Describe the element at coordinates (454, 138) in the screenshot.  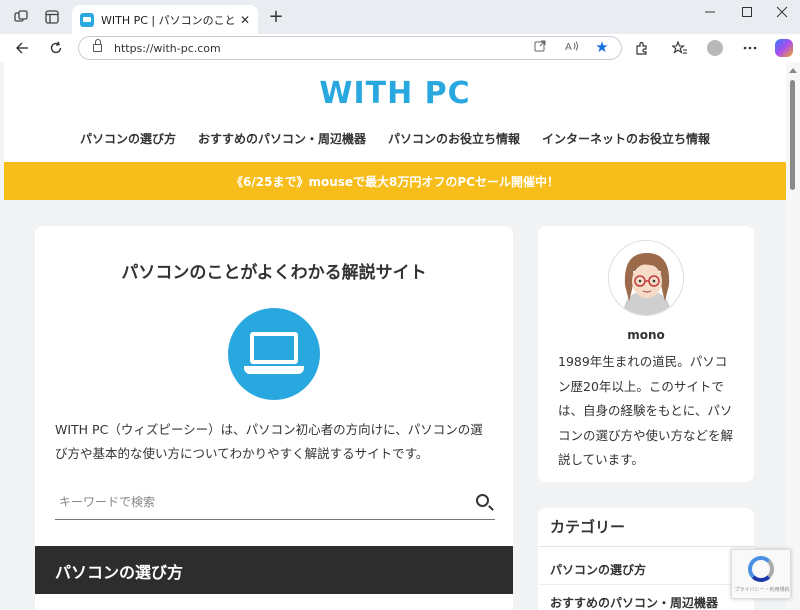
I see `nav-link-pc-tips: パソコンのお役立ち情報` at that location.